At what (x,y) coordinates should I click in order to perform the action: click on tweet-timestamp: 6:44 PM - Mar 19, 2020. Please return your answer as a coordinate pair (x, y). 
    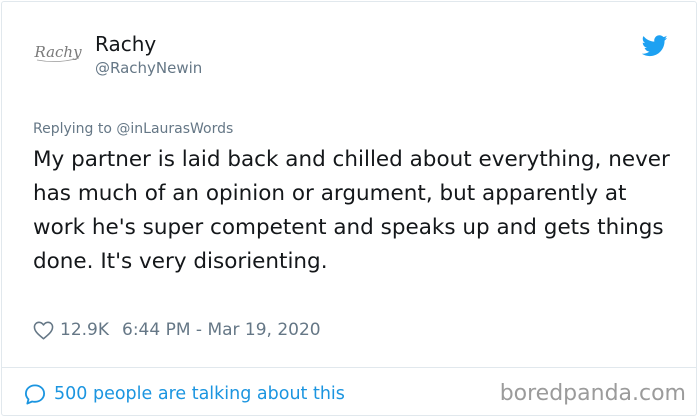
    Looking at the image, I should click on (221, 330).